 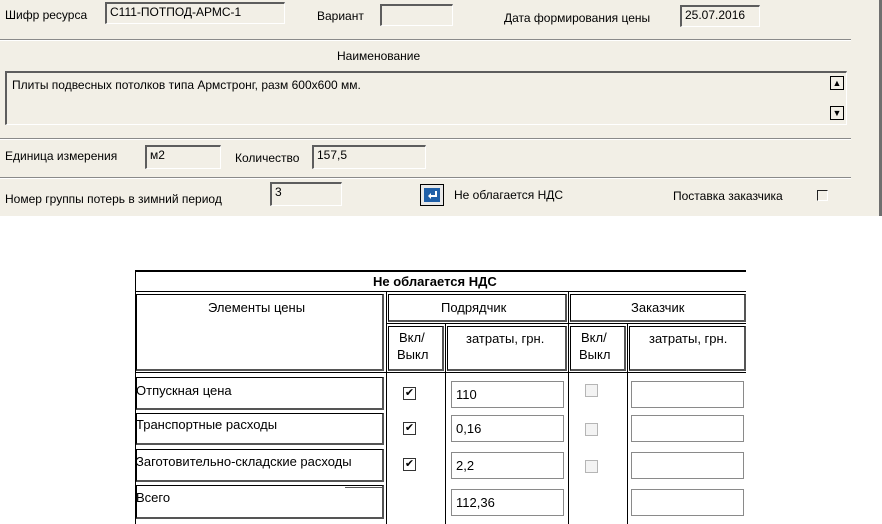 I want to click on resource-code-field: С111-ПОТПОД-АРМС-1, so click(x=195, y=13).